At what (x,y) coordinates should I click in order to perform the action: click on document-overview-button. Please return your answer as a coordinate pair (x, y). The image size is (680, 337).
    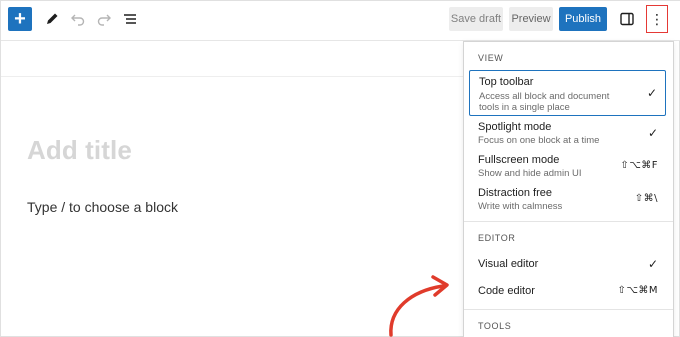
    Looking at the image, I should click on (130, 19).